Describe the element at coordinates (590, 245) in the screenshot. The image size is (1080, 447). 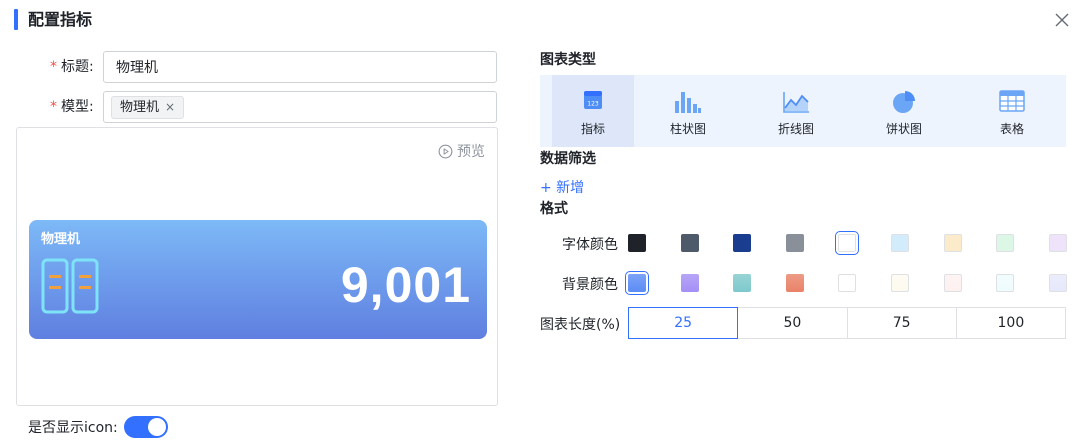
I see `font-color-label: 字体颜色` at that location.